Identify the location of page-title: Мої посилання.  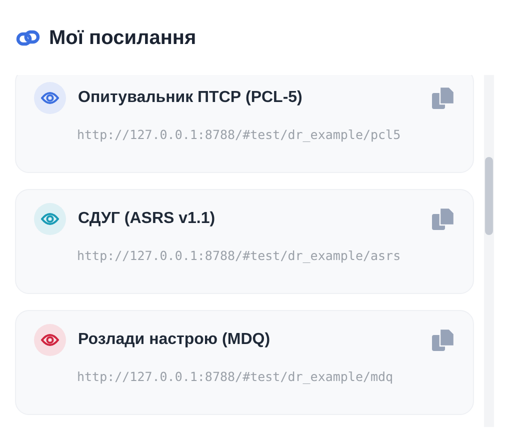
(122, 38).